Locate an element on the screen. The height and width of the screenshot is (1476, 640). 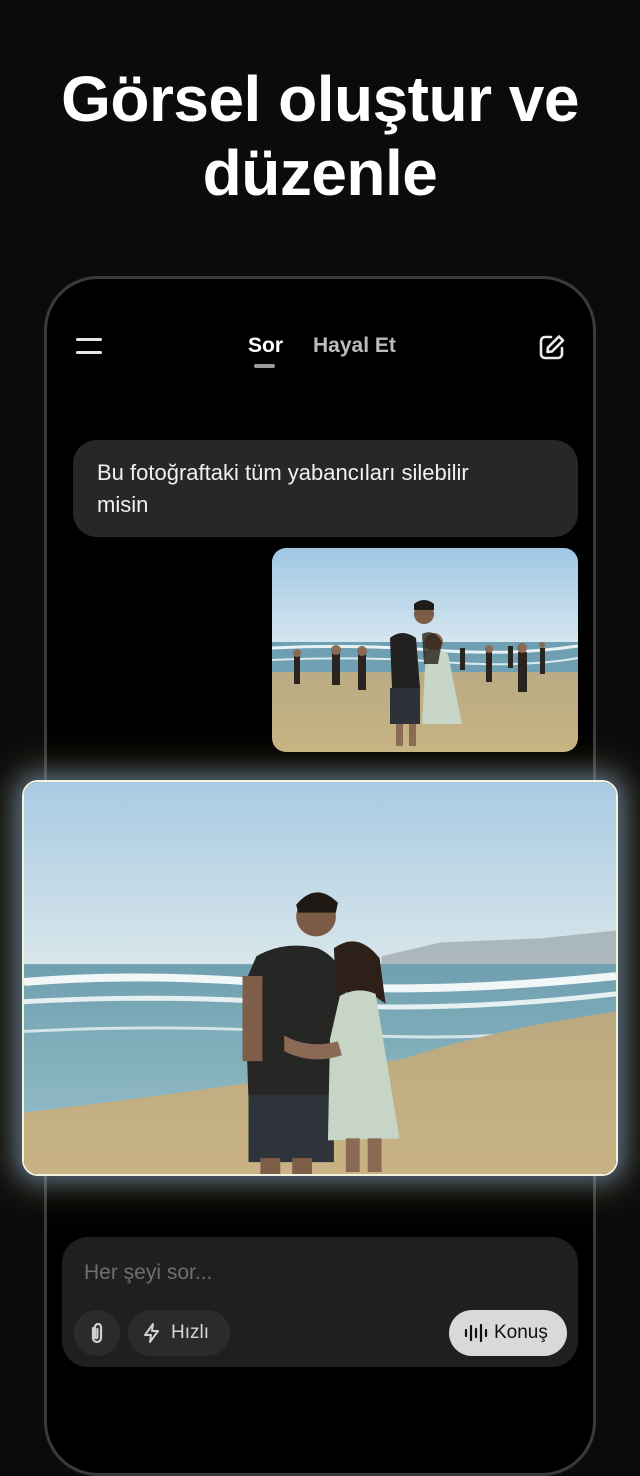
tab-hayal-et: Hayal Et is located at coordinates (354, 346).